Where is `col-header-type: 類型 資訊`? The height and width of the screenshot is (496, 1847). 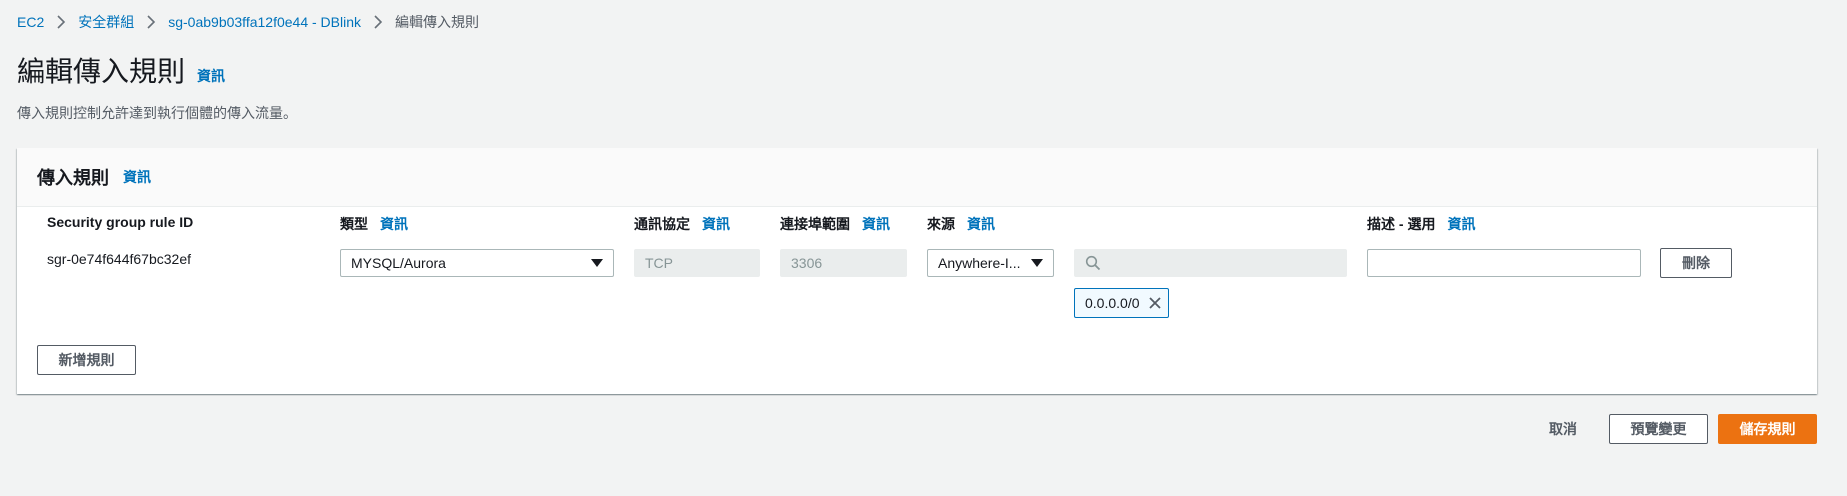
col-header-type: 類型 資訊 is located at coordinates (374, 224).